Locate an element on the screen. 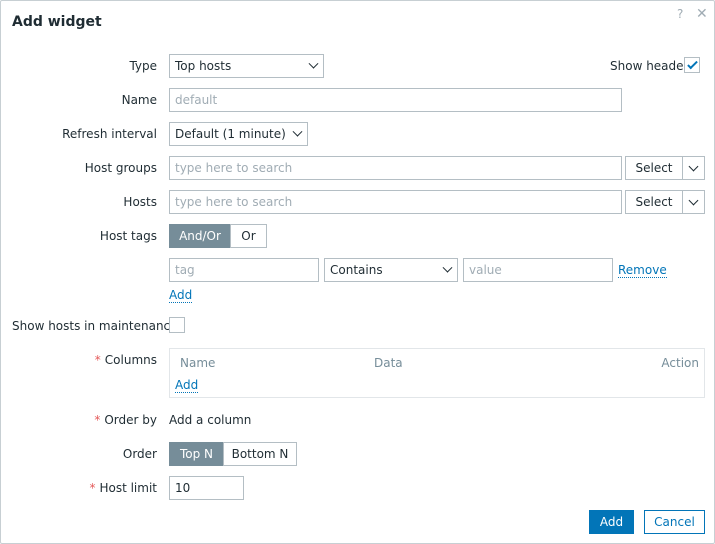 This screenshot has width=715, height=544. hosts-dropdown-button is located at coordinates (693, 202).